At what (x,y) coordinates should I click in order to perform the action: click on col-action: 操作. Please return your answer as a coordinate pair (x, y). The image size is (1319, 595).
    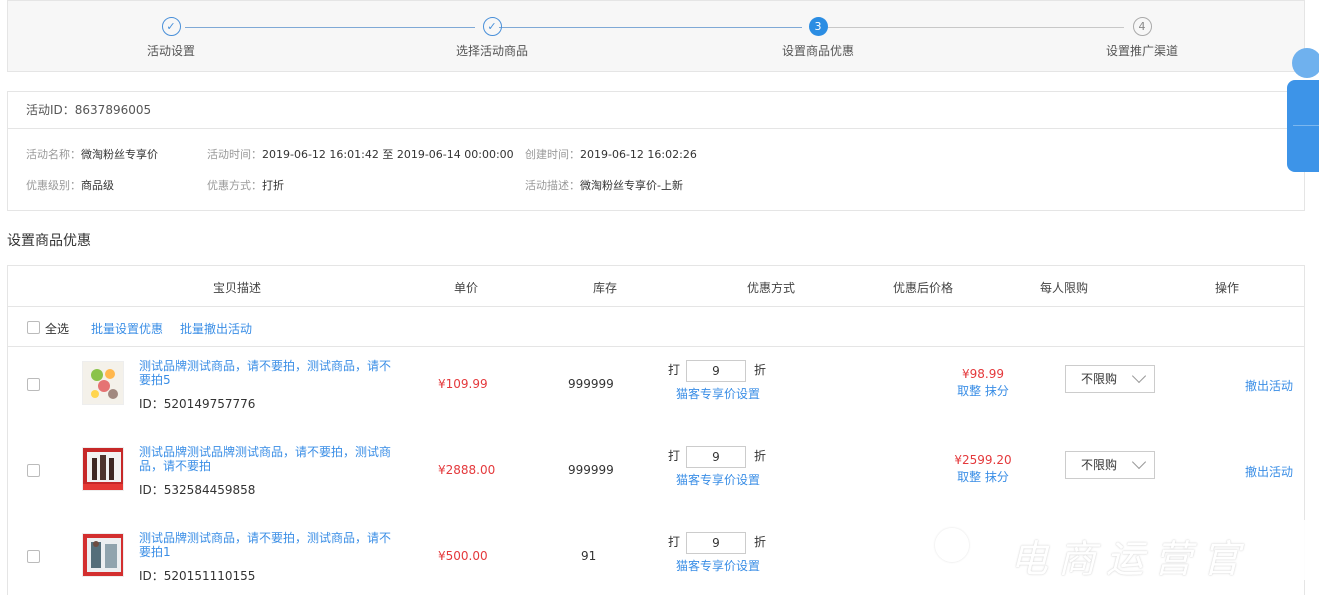
    Looking at the image, I should click on (1227, 288).